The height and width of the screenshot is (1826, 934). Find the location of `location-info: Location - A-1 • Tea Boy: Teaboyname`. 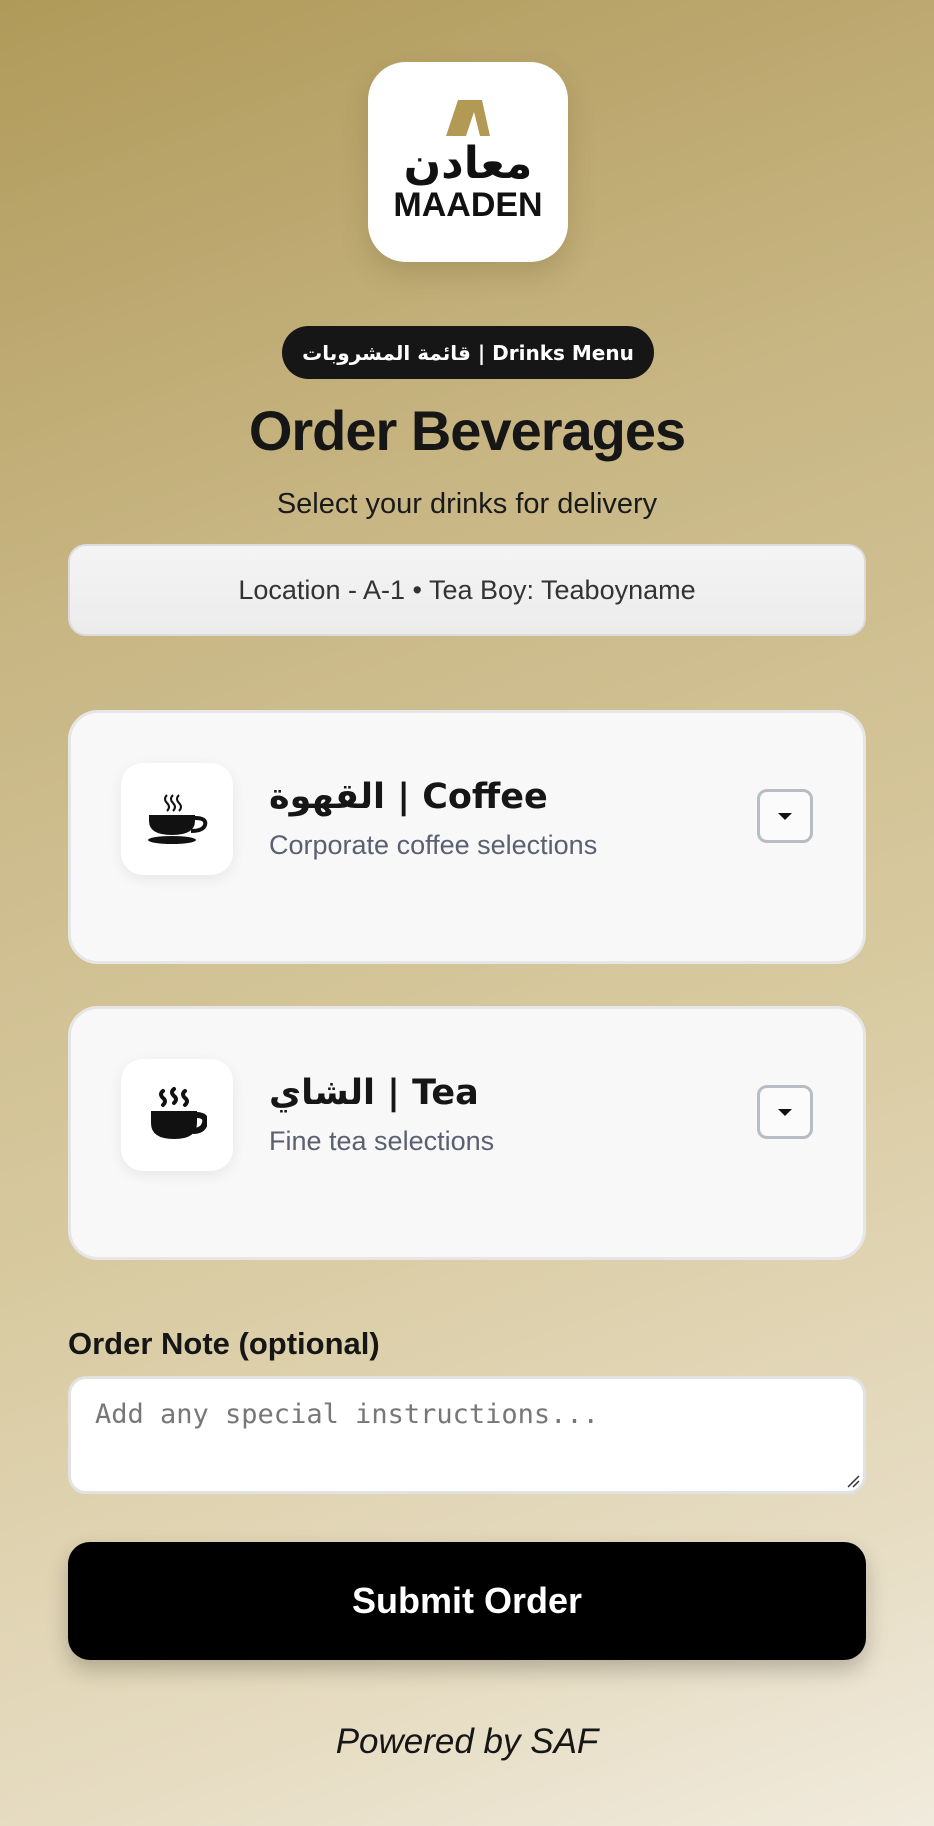

location-info: Location - A-1 • Tea Boy: Teaboyname is located at coordinates (467, 590).